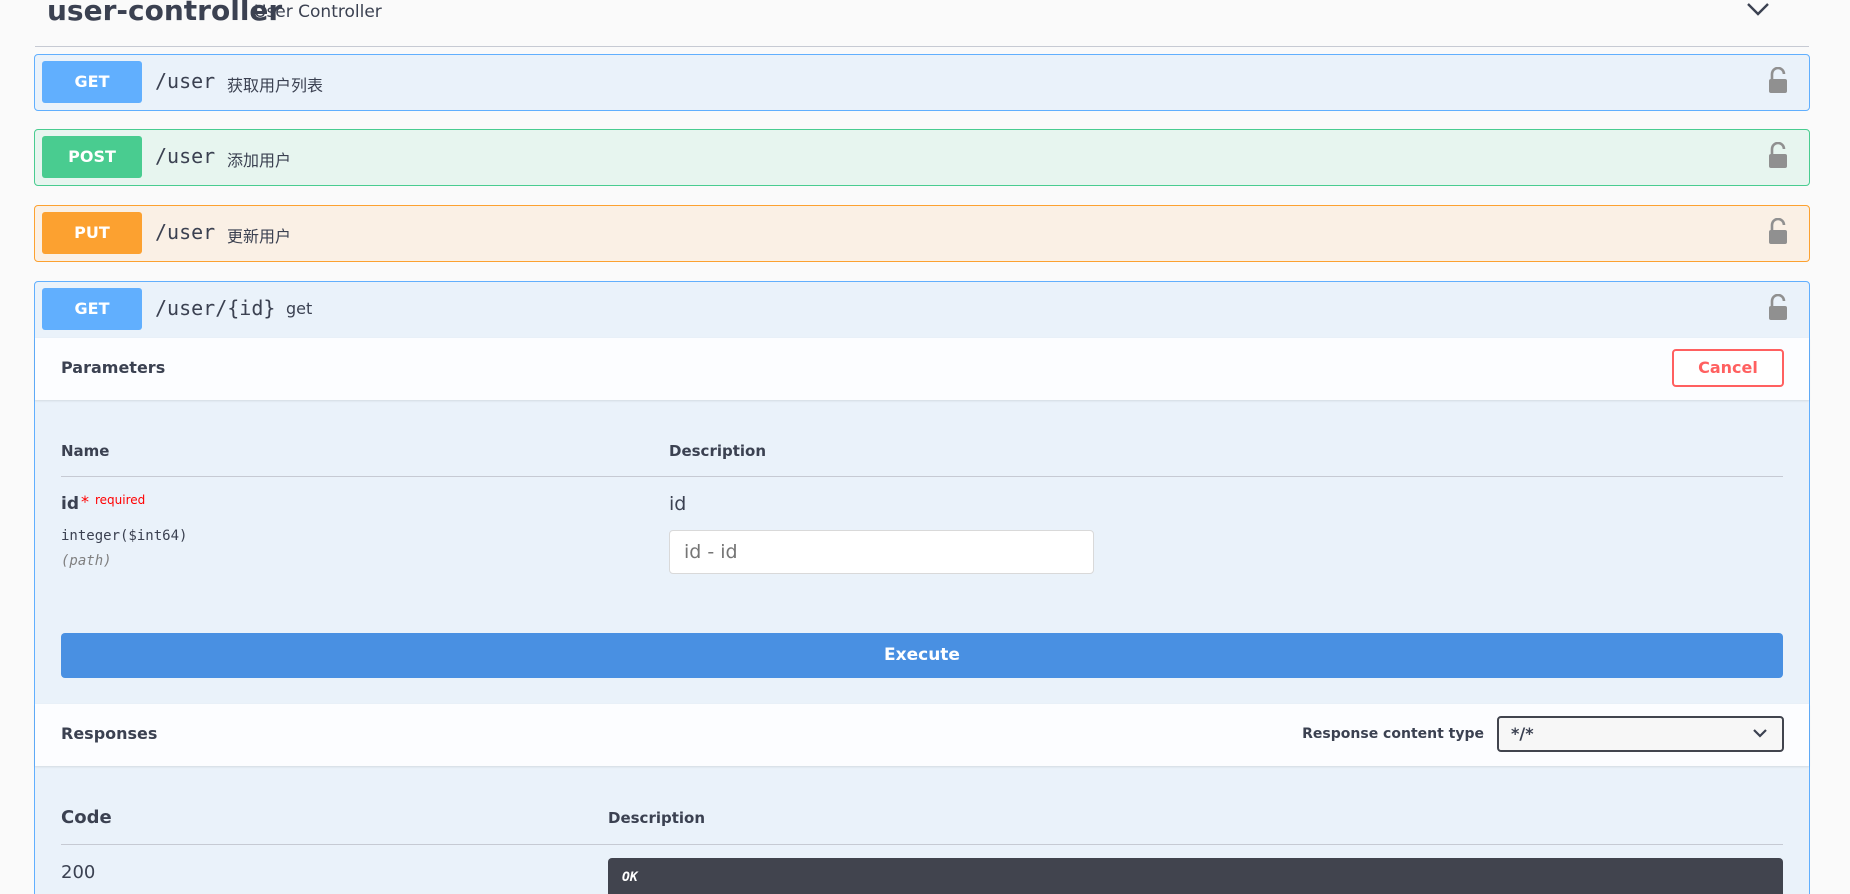 Image resolution: width=1850 pixels, height=894 pixels. Describe the element at coordinates (318, 12) in the screenshot. I see `tag-description: User Controller` at that location.